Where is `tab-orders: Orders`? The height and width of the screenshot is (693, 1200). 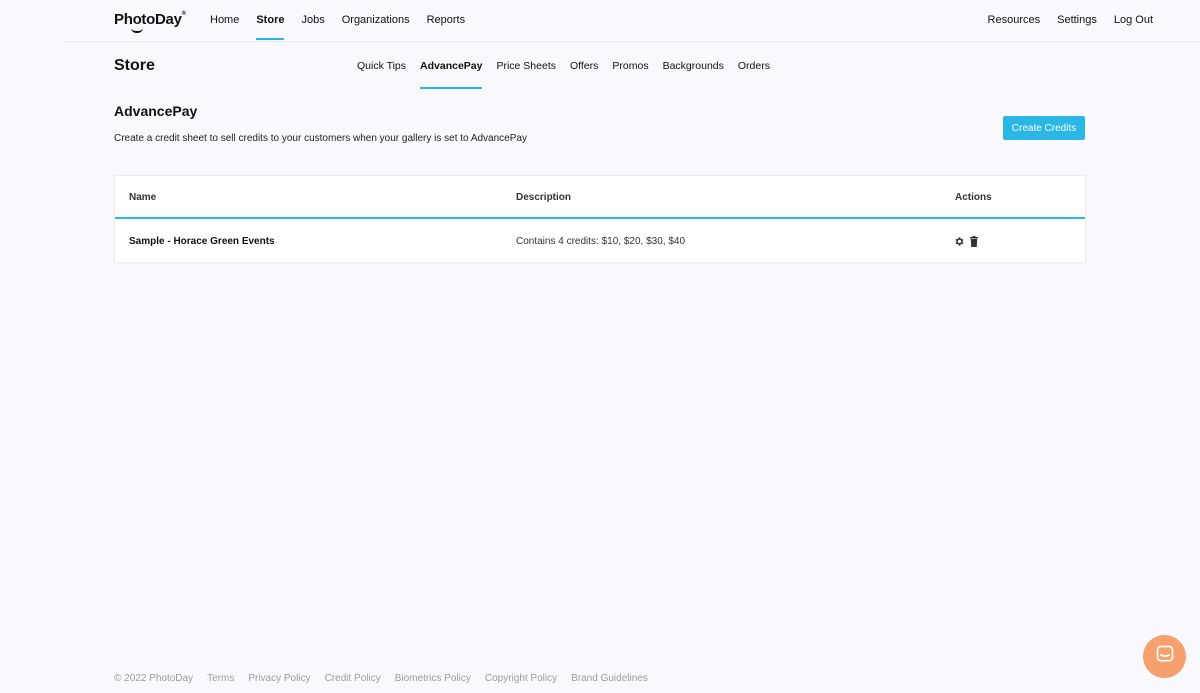 tab-orders: Orders is located at coordinates (754, 74).